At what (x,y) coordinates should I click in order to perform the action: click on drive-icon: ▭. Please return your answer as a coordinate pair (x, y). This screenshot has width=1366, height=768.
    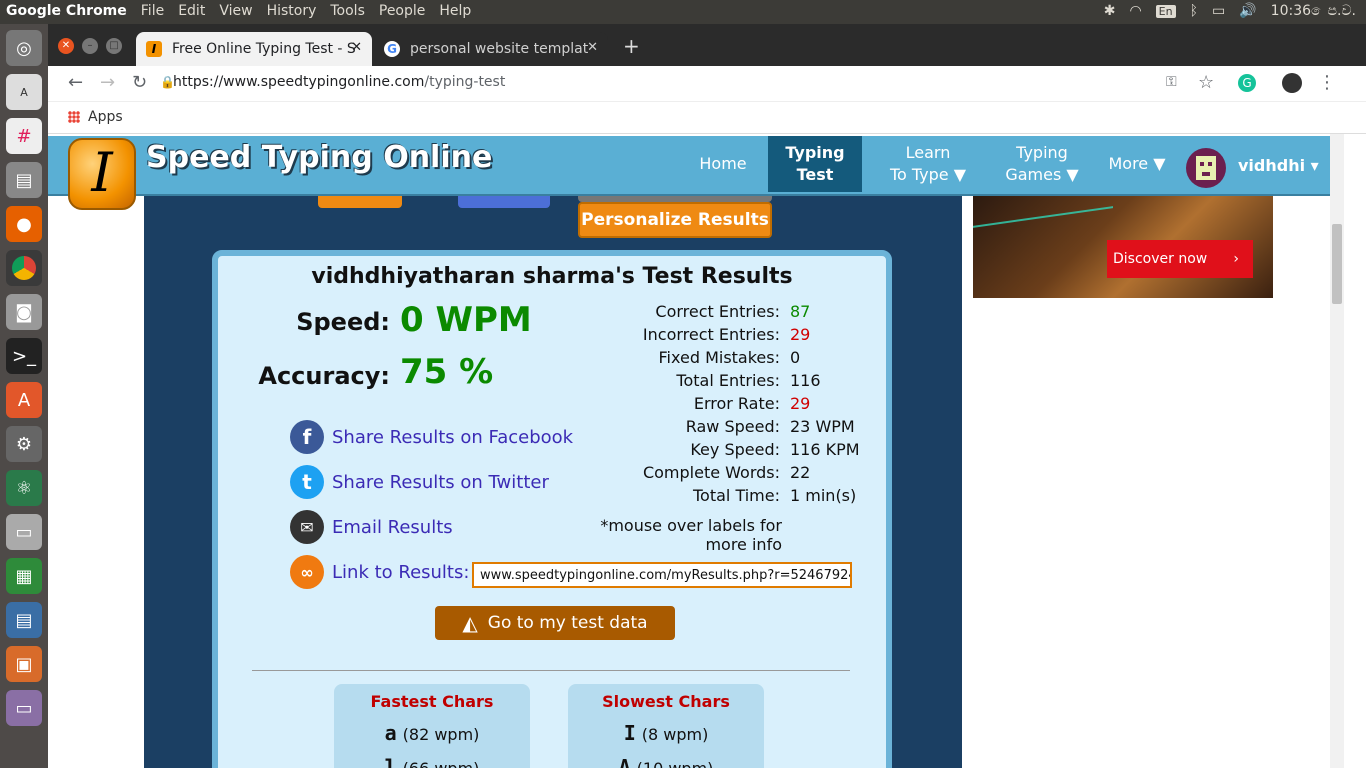
    Looking at the image, I should click on (24, 532).